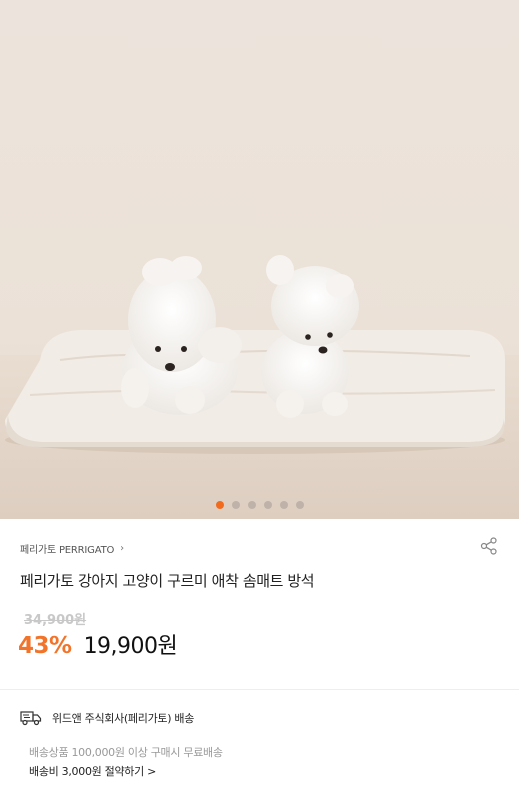 The image size is (519, 794). Describe the element at coordinates (122, 548) in the screenshot. I see `chevron-right-icon: ›` at that location.